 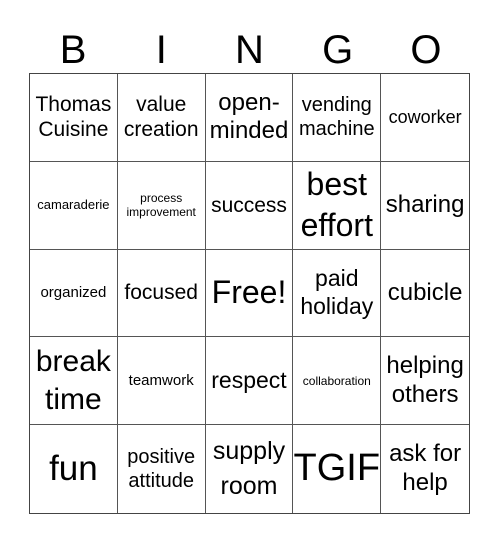 I want to click on header-letter-o: O, so click(x=426, y=50).